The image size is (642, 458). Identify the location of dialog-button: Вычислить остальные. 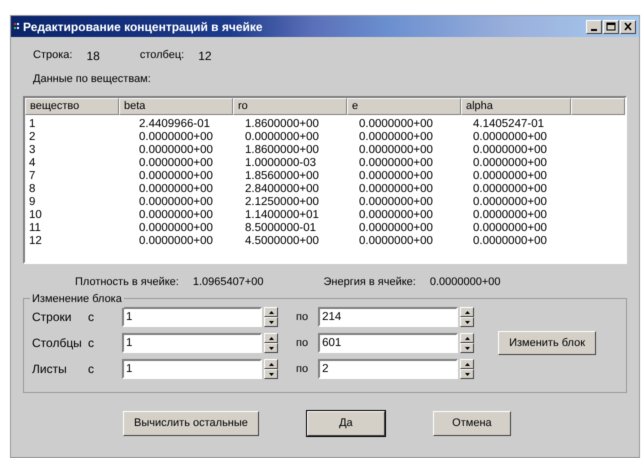
(191, 423).